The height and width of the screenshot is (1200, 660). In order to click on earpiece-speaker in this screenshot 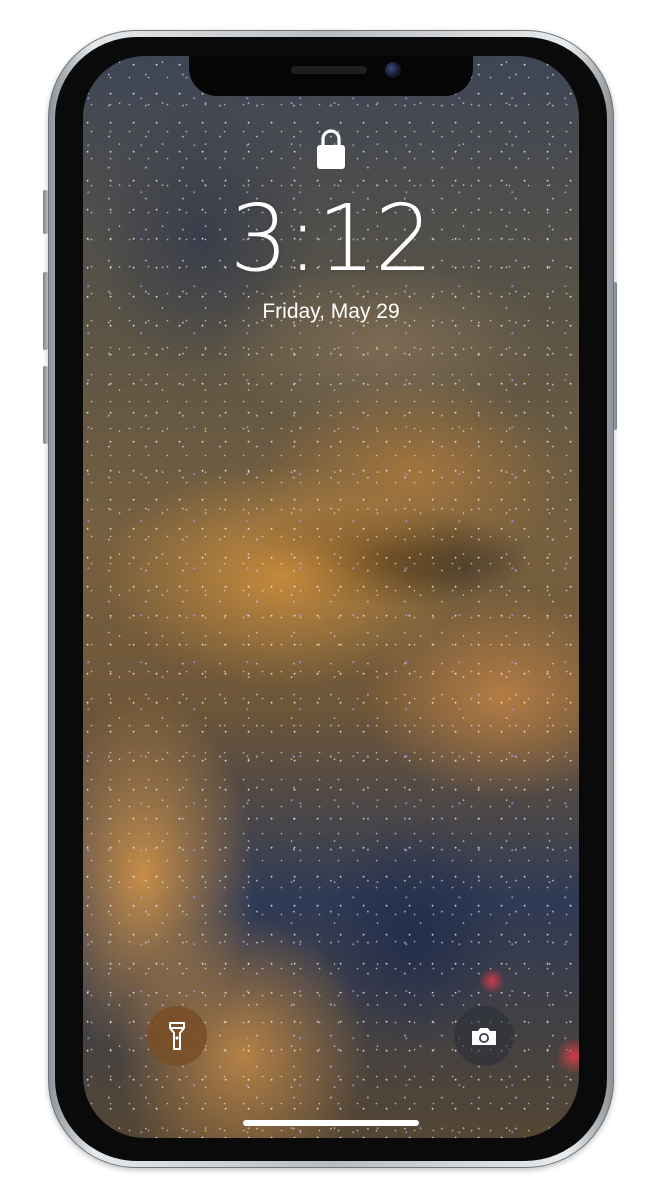, I will do `click(329, 70)`.